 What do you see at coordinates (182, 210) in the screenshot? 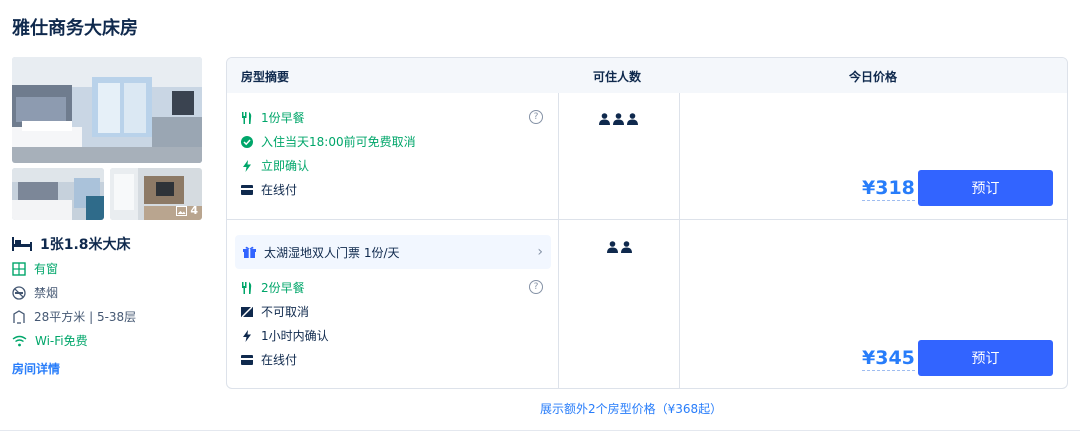
I see `image-icon` at bounding box center [182, 210].